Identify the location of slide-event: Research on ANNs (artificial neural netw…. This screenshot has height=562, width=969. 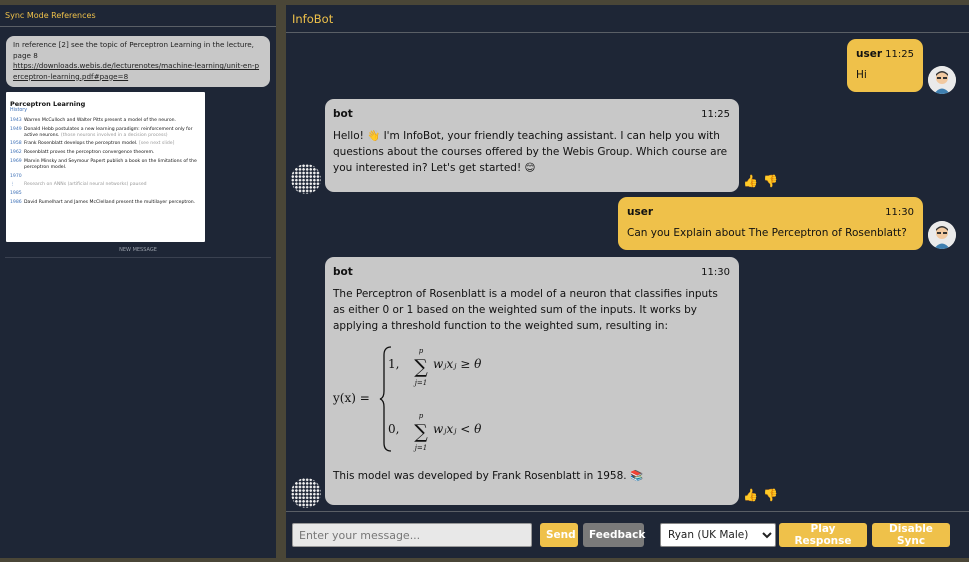
(85, 185).